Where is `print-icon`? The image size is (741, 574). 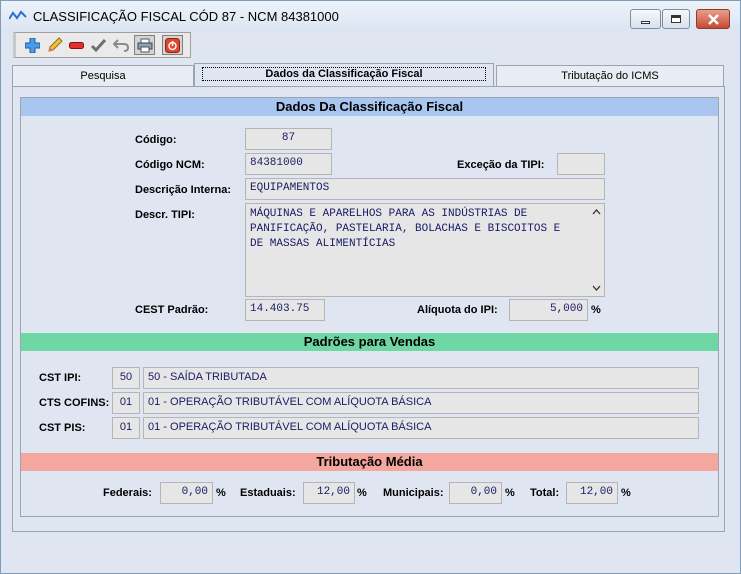
print-icon is located at coordinates (144, 45).